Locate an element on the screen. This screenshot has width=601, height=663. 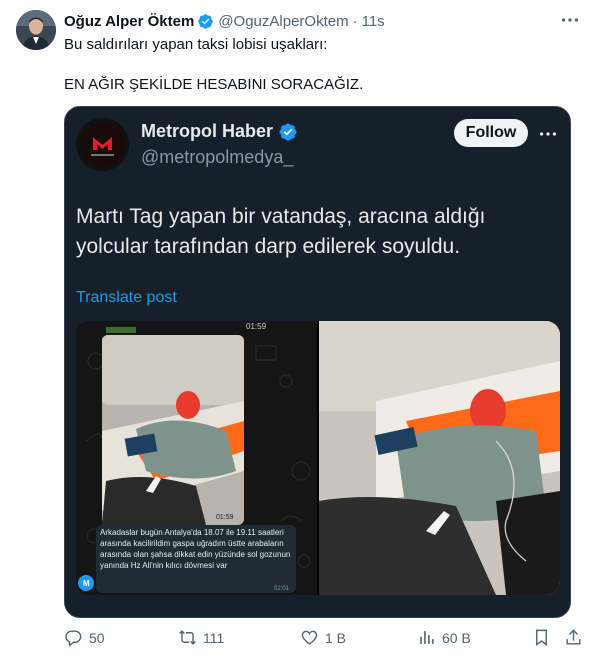
bookmark-button is located at coordinates (544, 637).